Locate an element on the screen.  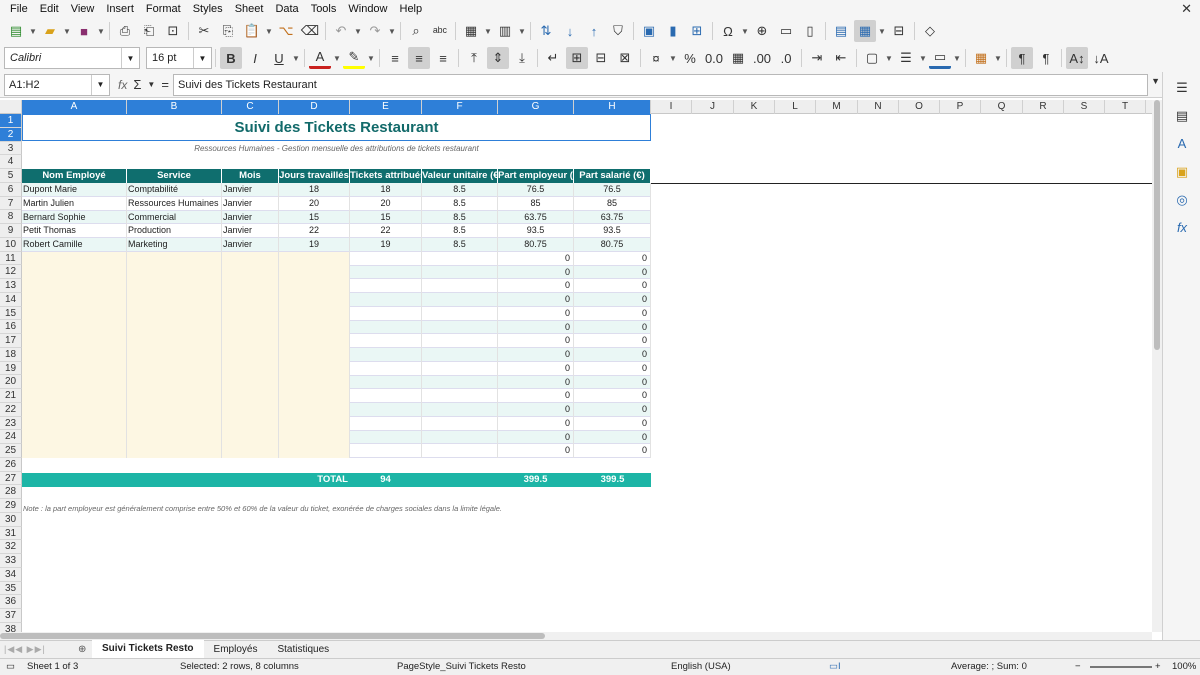
add-sheet-icon: ⊕ is located at coordinates (85, 649).